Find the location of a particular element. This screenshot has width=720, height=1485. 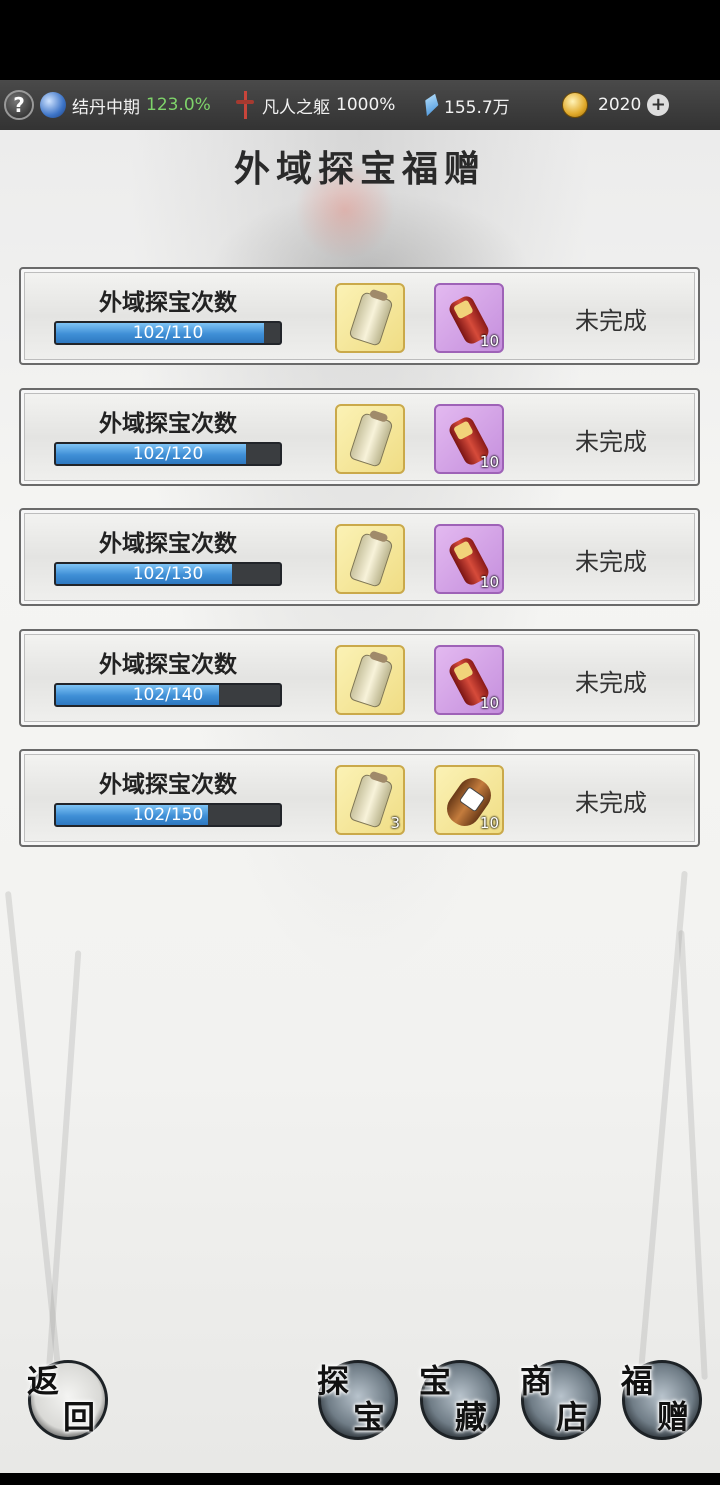

progress-text: 102/150 is located at coordinates (168, 815).